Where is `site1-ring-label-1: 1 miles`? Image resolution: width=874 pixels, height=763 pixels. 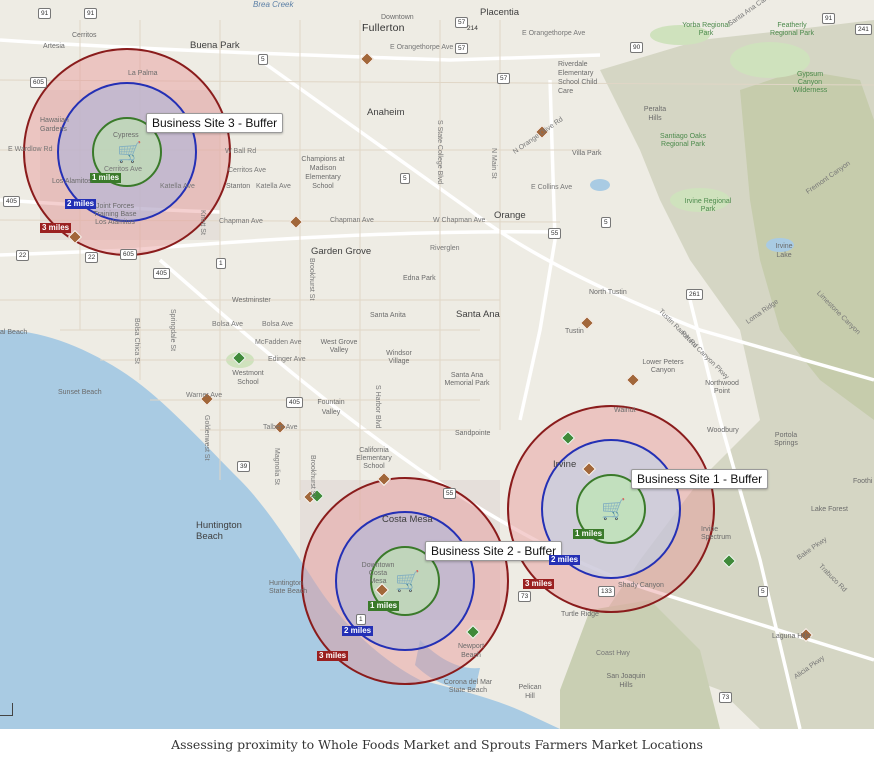 site1-ring-label-1: 1 miles is located at coordinates (589, 534).